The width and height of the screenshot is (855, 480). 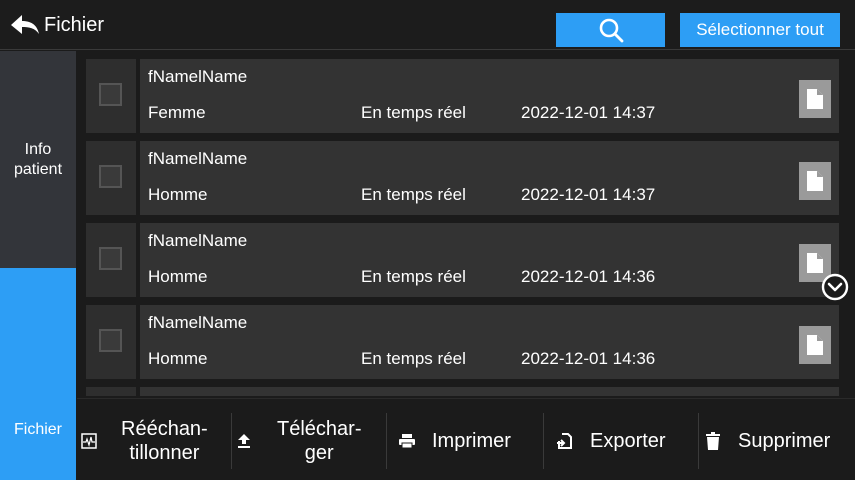 What do you see at coordinates (74, 24) in the screenshot?
I see `page-title: Fichier` at bounding box center [74, 24].